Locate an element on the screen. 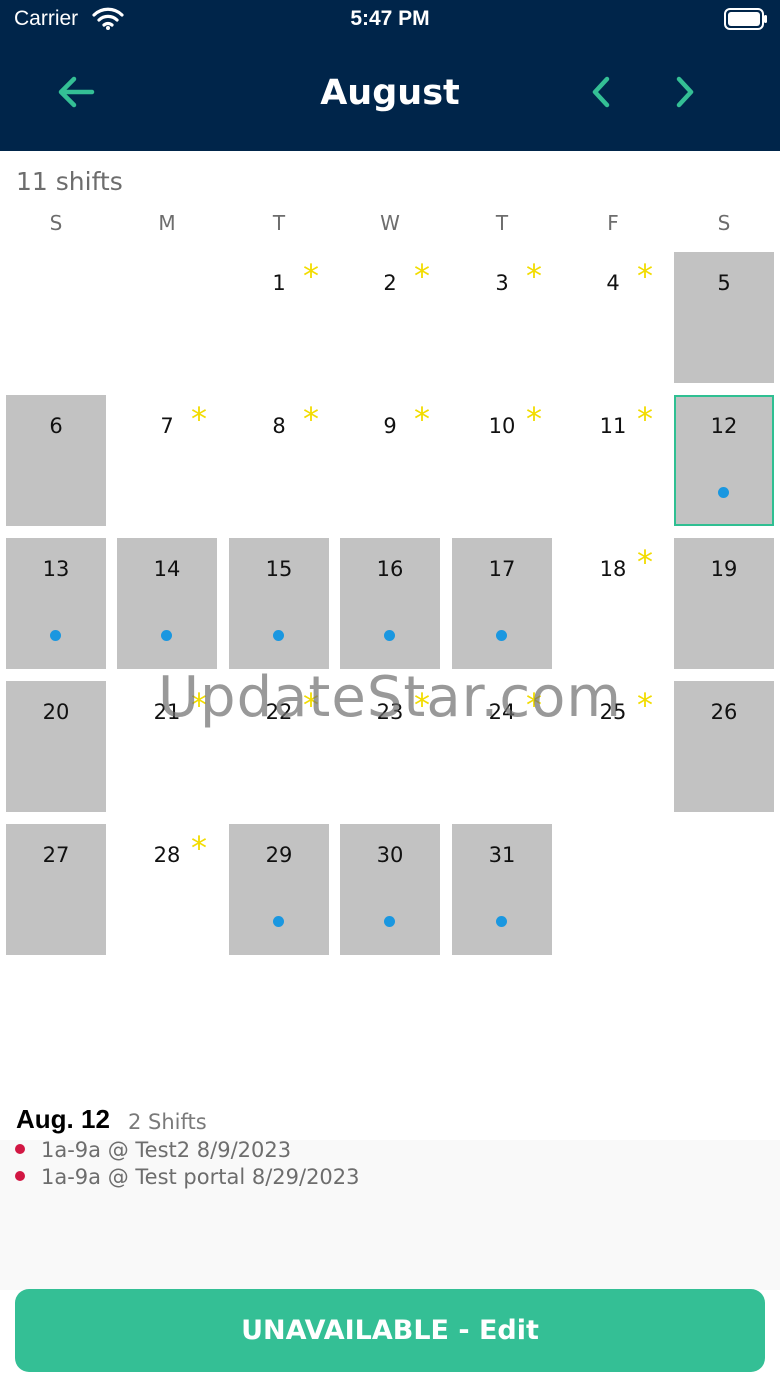 This screenshot has width=780, height=1387. next-month-button is located at coordinates (685, 92).